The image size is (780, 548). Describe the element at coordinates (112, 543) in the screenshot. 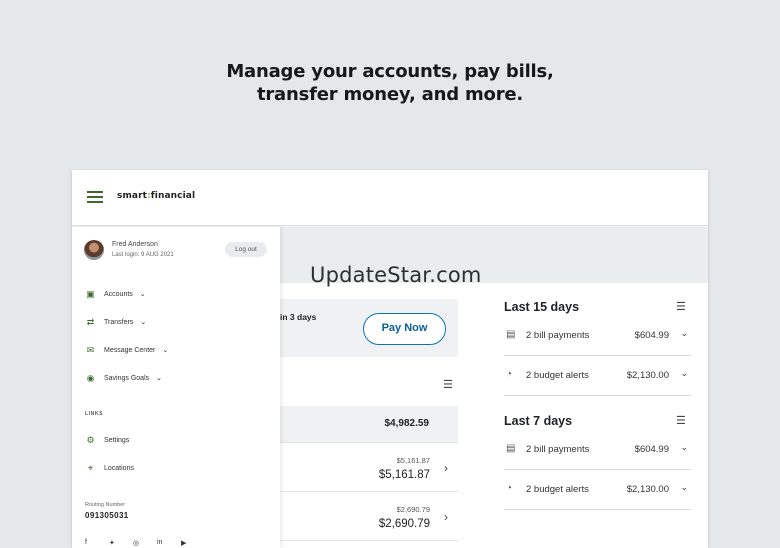

I see `twitter-icon: ✦` at that location.